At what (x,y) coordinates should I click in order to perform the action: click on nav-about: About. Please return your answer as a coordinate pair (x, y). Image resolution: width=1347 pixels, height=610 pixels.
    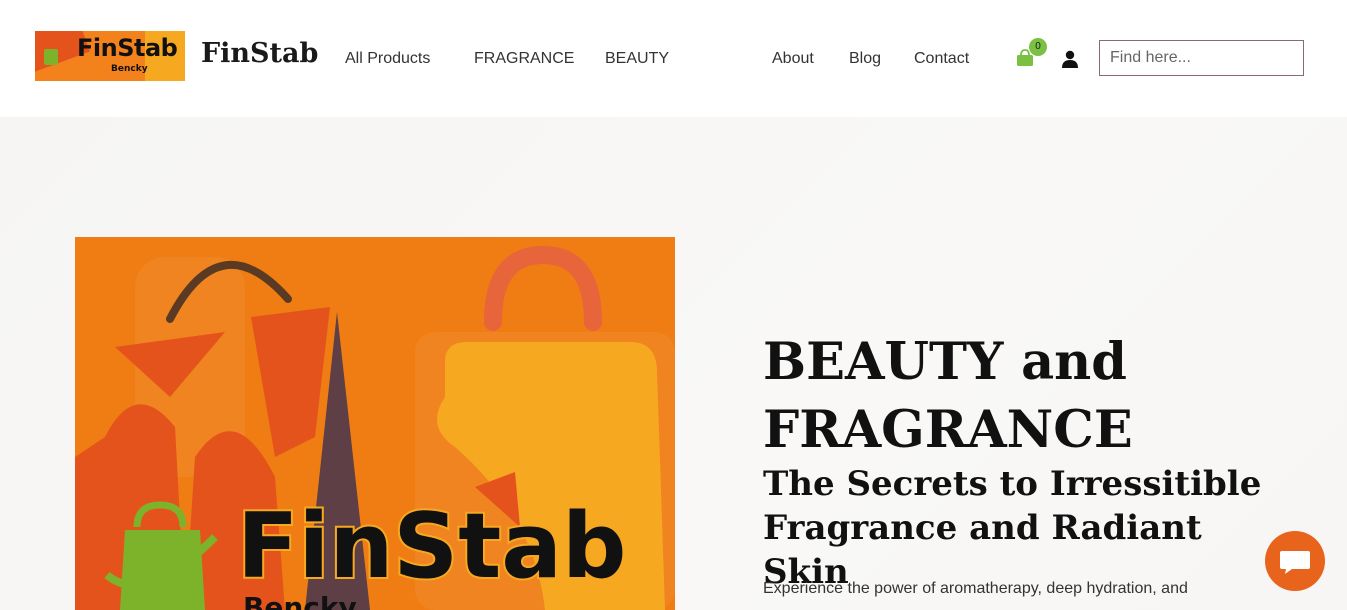
    Looking at the image, I should click on (793, 59).